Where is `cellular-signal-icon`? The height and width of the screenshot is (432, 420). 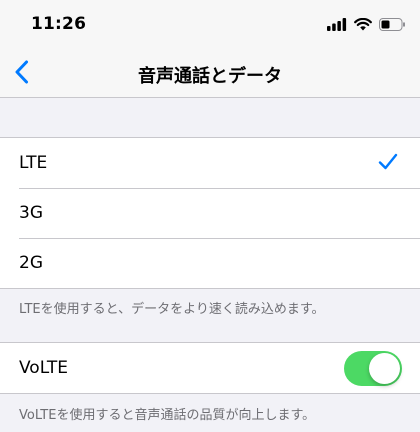
cellular-signal-icon is located at coordinates (337, 25).